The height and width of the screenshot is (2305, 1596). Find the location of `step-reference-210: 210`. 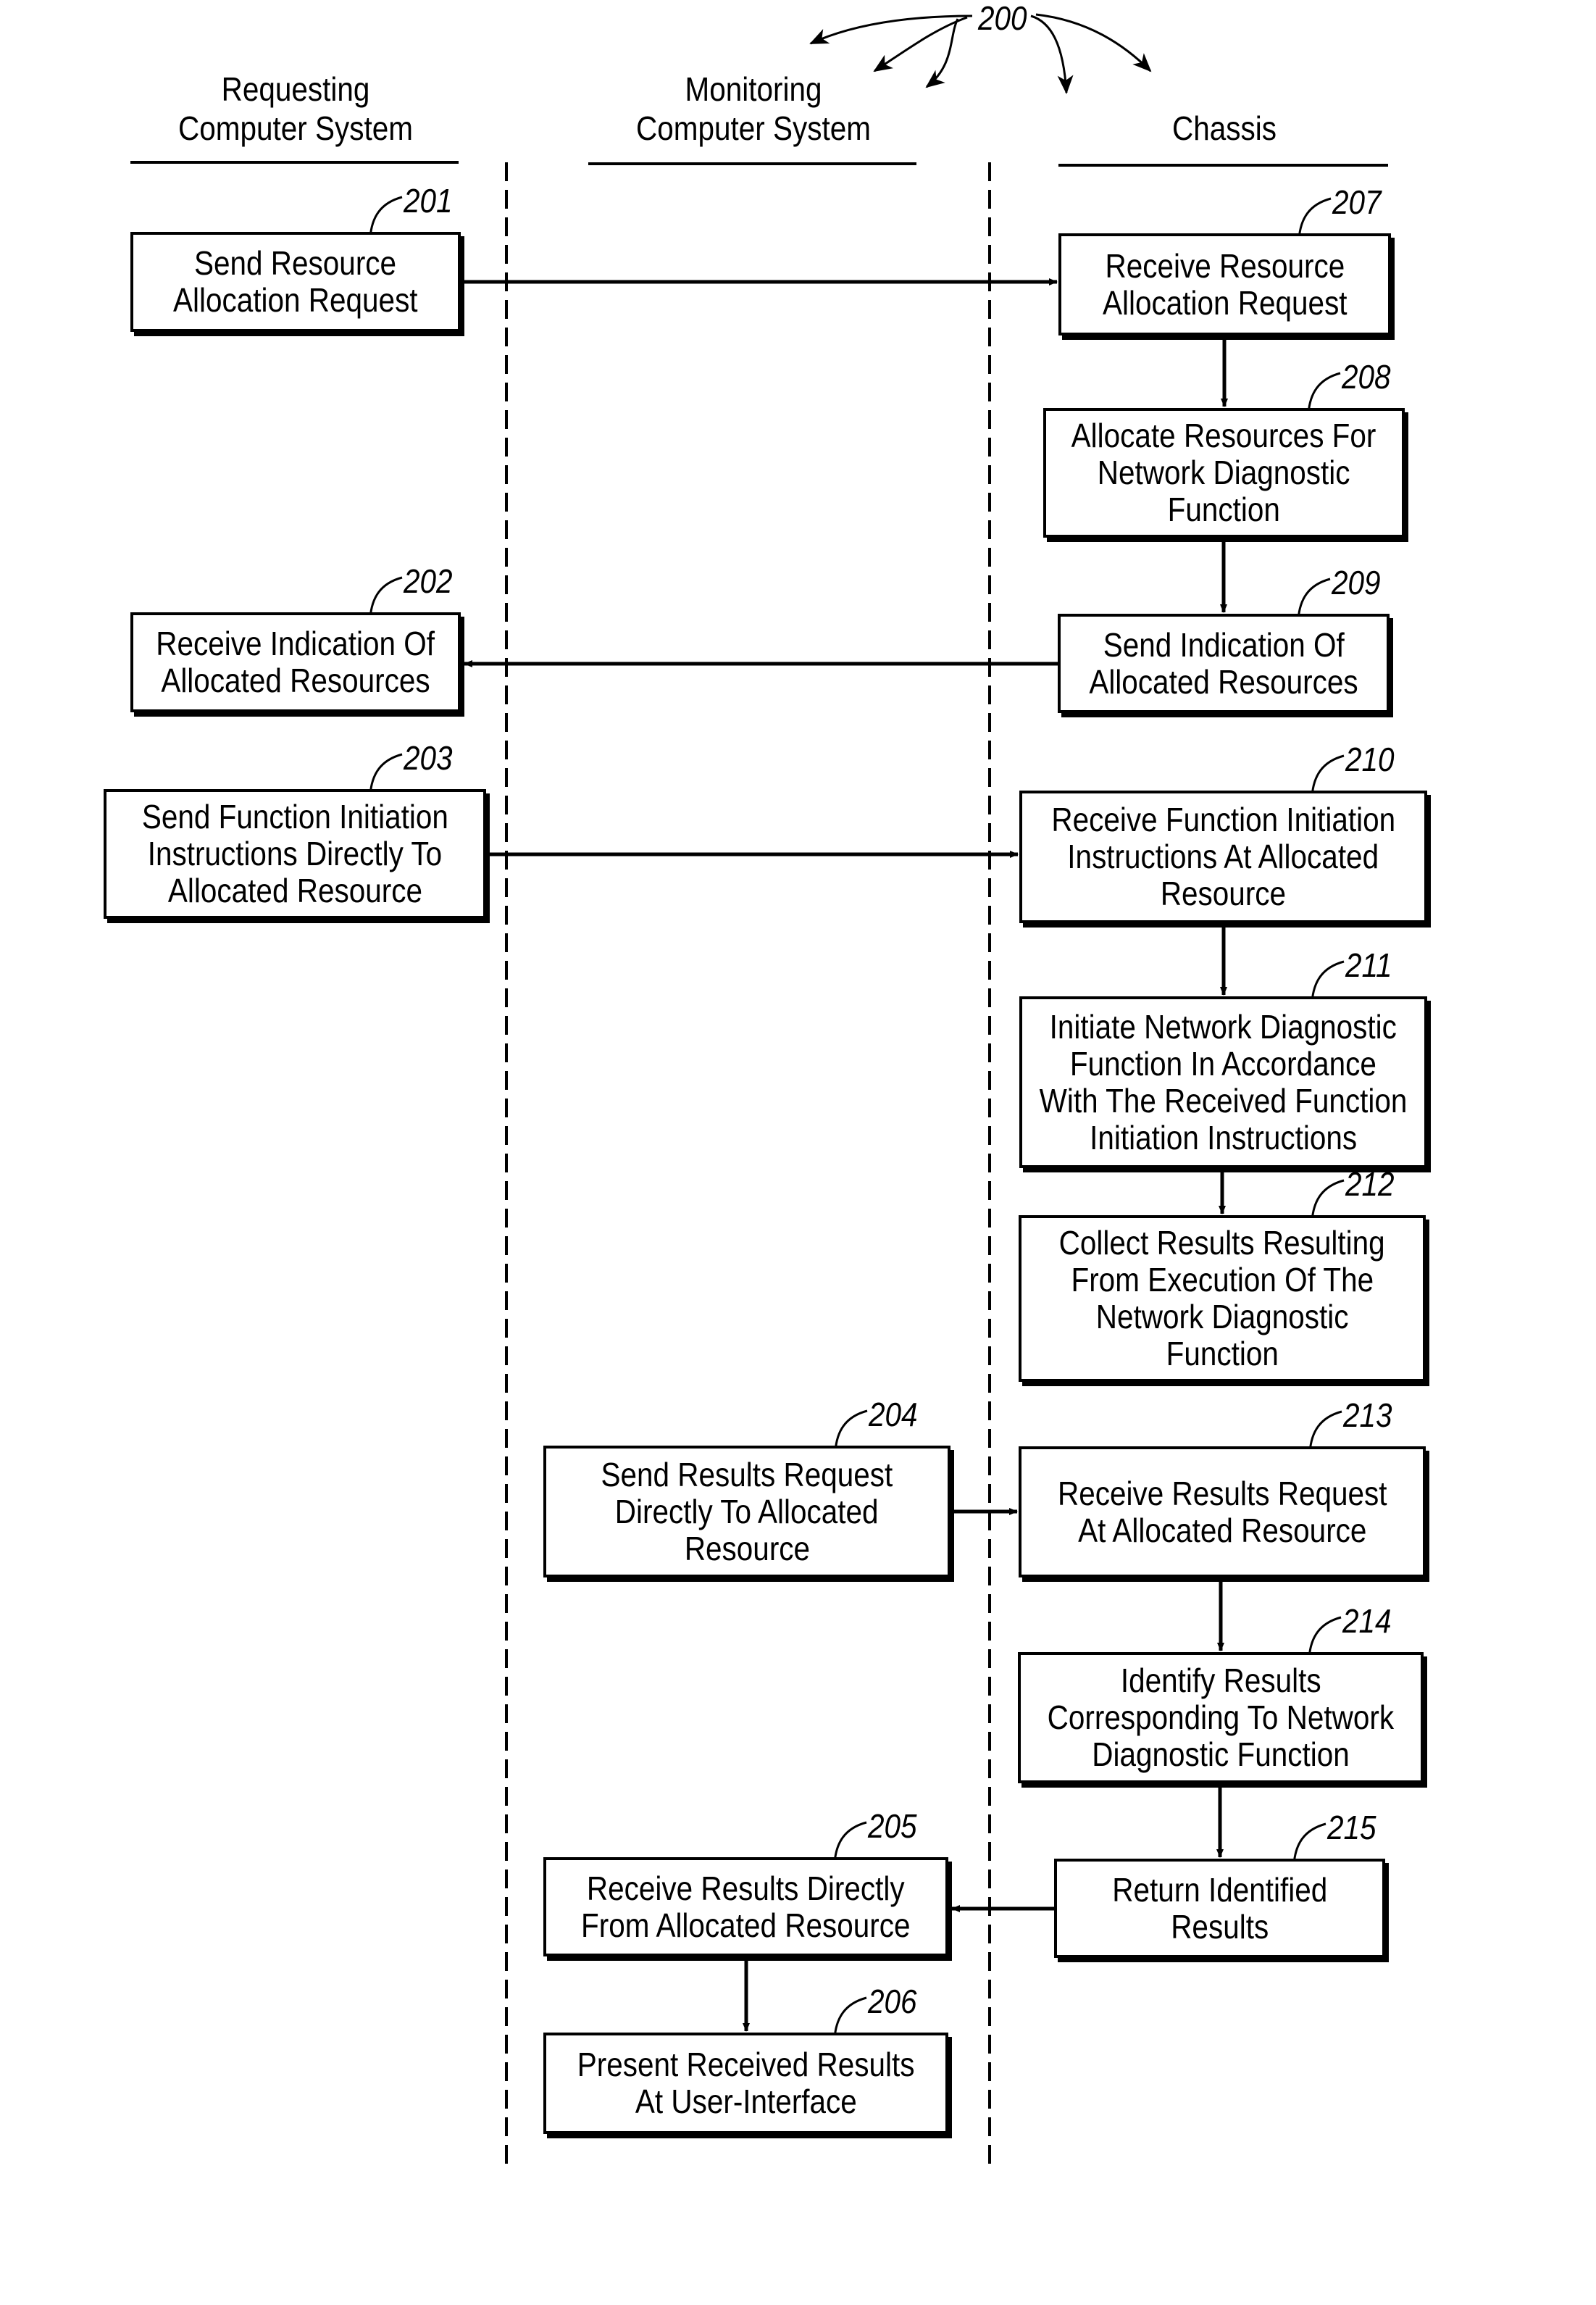

step-reference-210: 210 is located at coordinates (1370, 759).